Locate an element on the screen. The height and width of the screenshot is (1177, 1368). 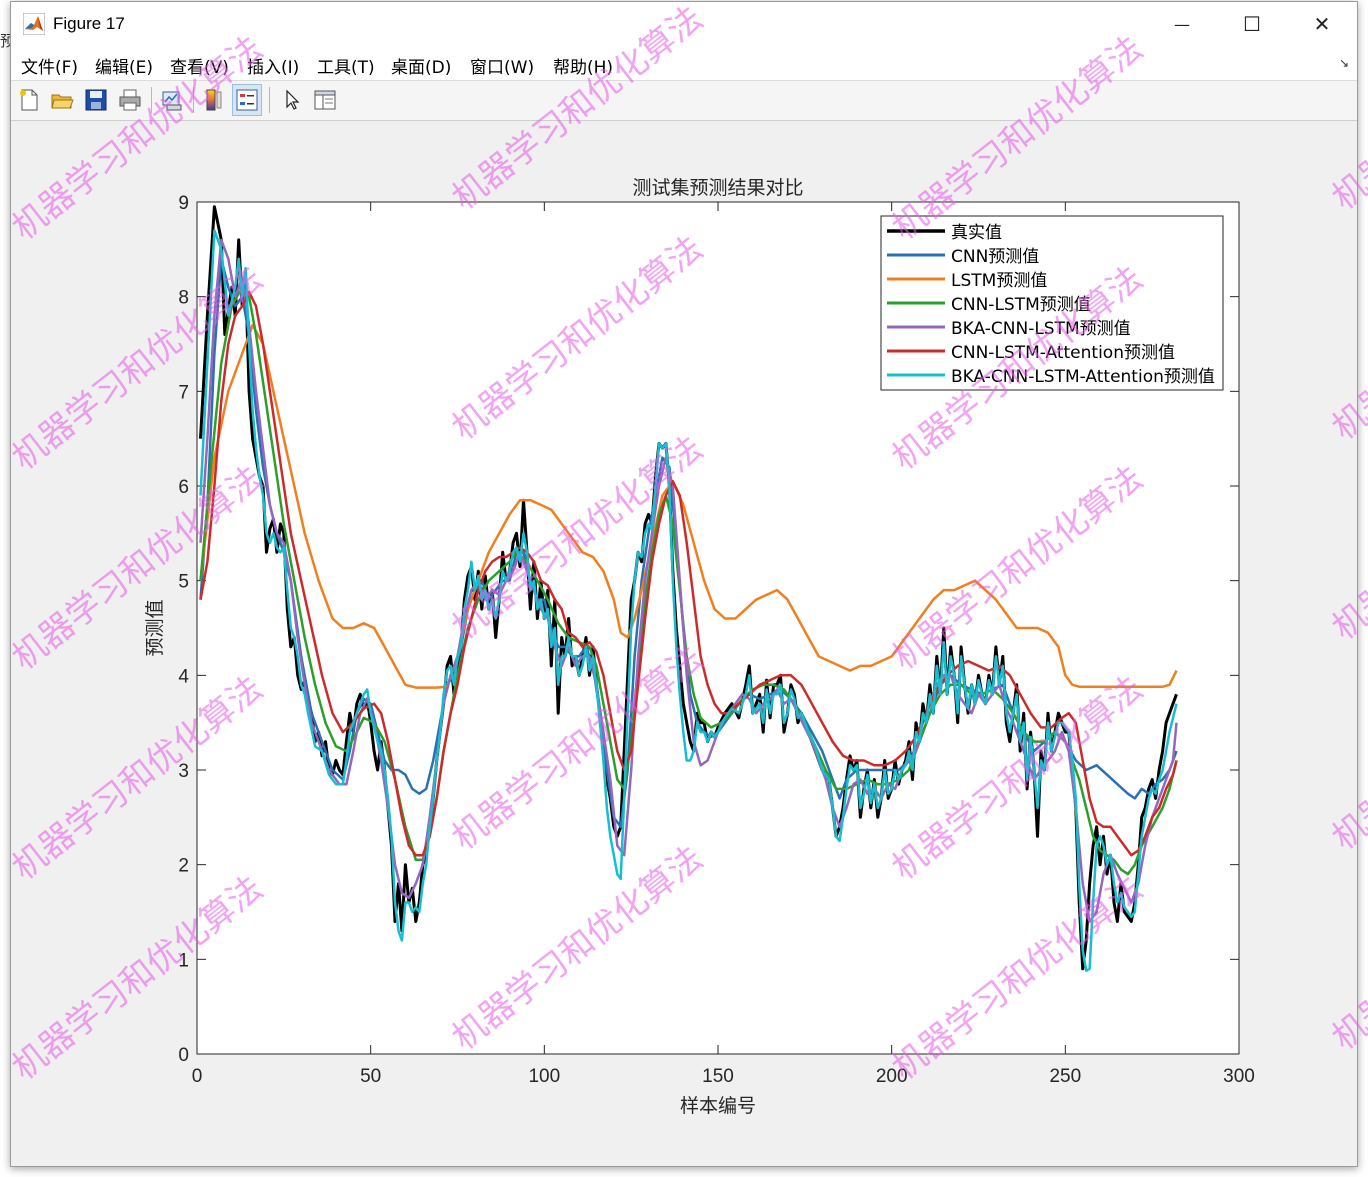
x-tick-label: 250 is located at coordinates (1065, 1076).